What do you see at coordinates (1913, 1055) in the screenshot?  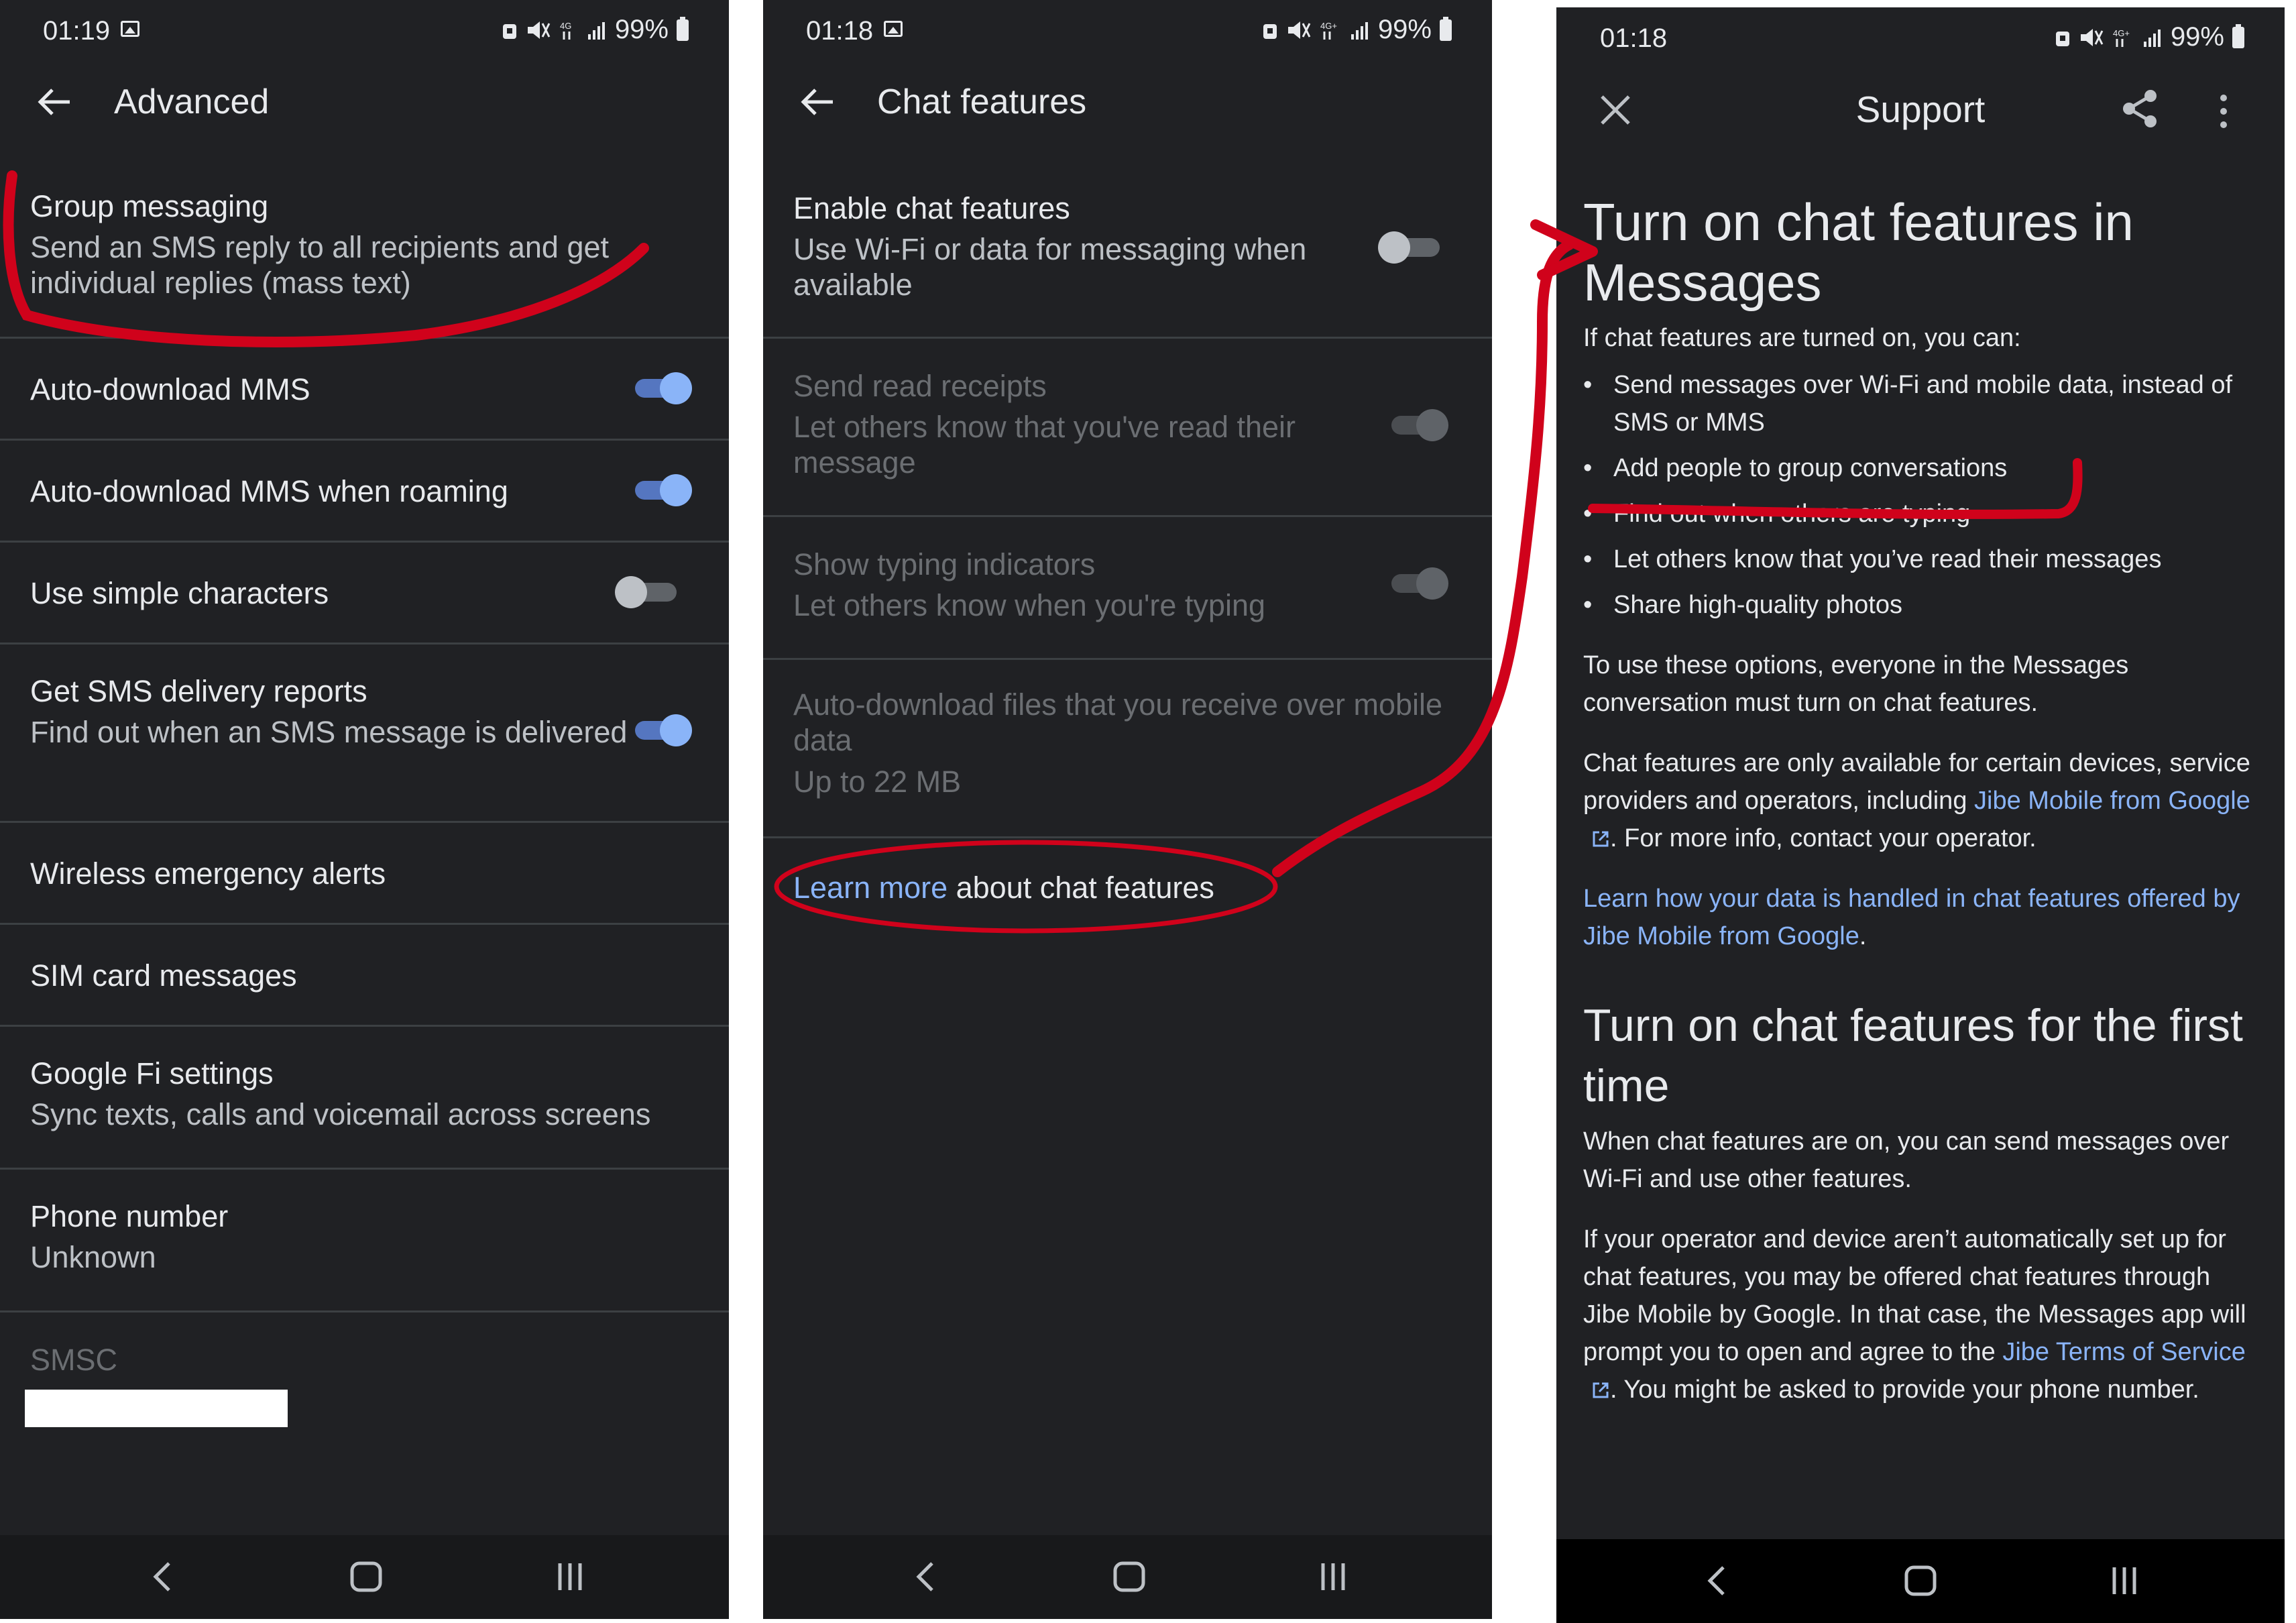 I see `article-subheading: Turn on chat features for the first time` at bounding box center [1913, 1055].